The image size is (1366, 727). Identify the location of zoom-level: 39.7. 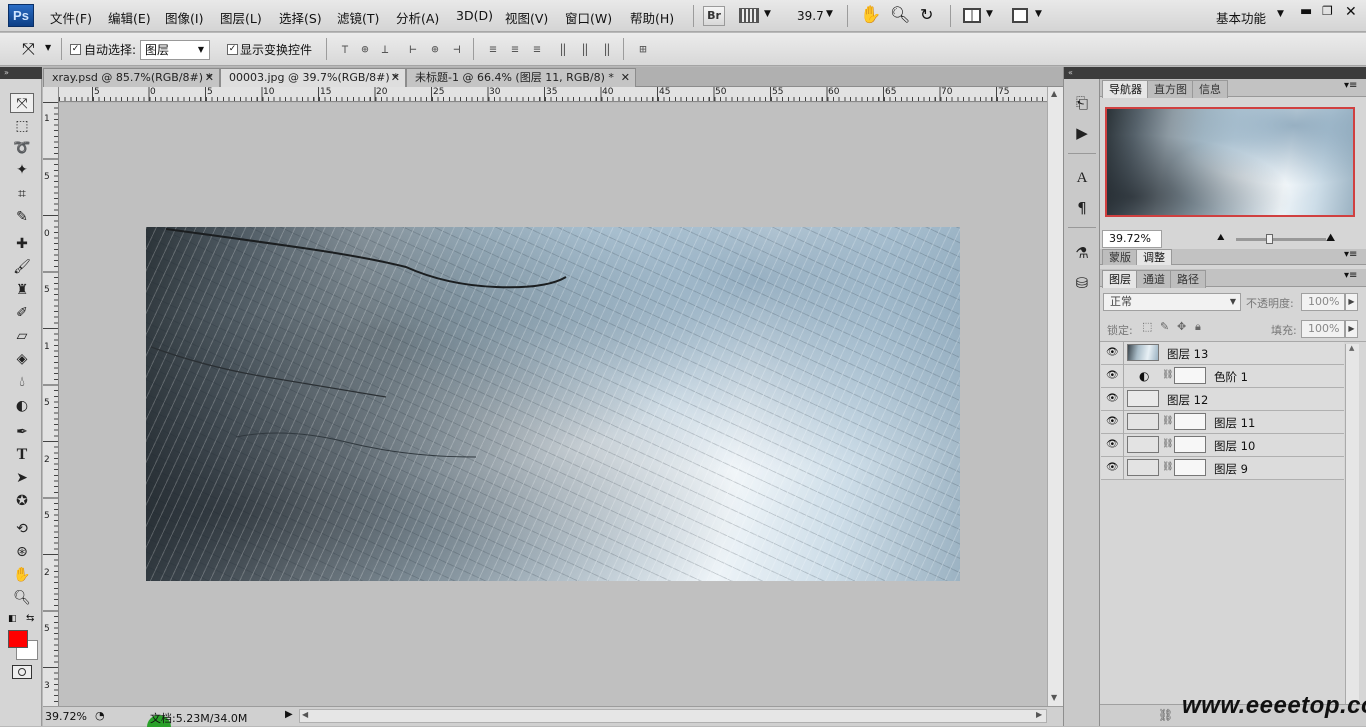
(810, 16).